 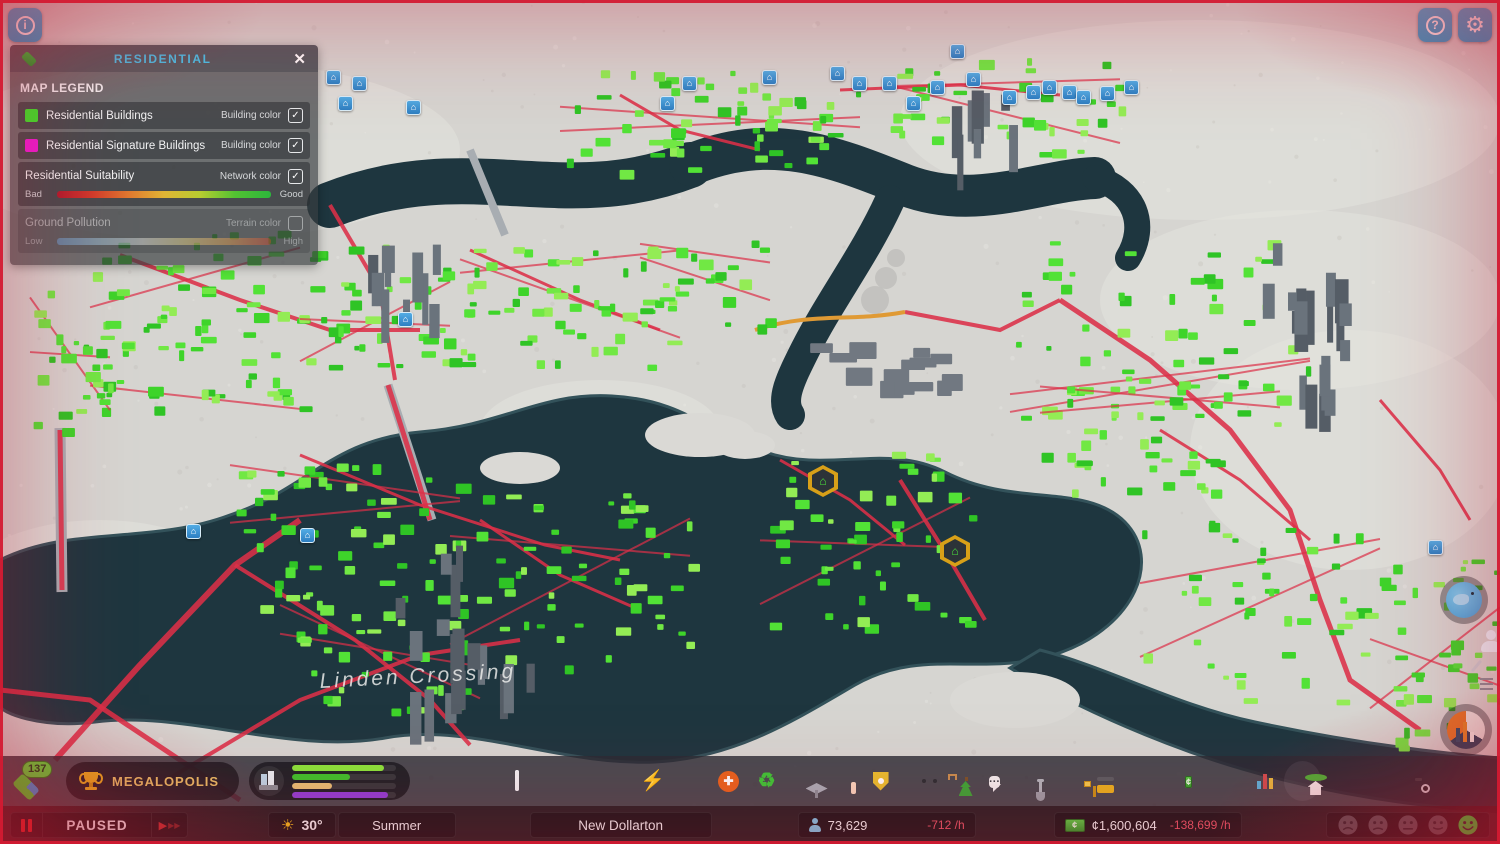 What do you see at coordinates (1032, 782) in the screenshot?
I see `landscaping-tool` at bounding box center [1032, 782].